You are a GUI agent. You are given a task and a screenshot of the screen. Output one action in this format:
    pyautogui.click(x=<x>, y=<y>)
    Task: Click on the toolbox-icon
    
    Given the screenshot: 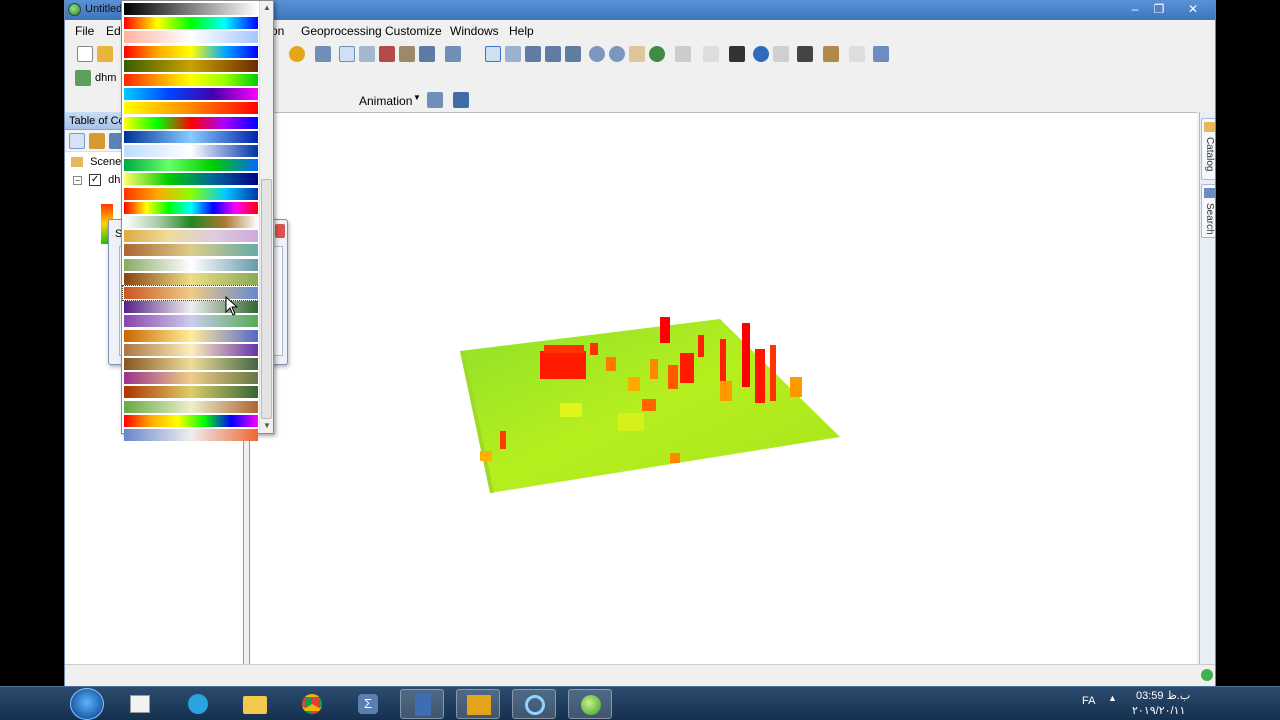 What is the action you would take?
    pyautogui.click(x=387, y=54)
    